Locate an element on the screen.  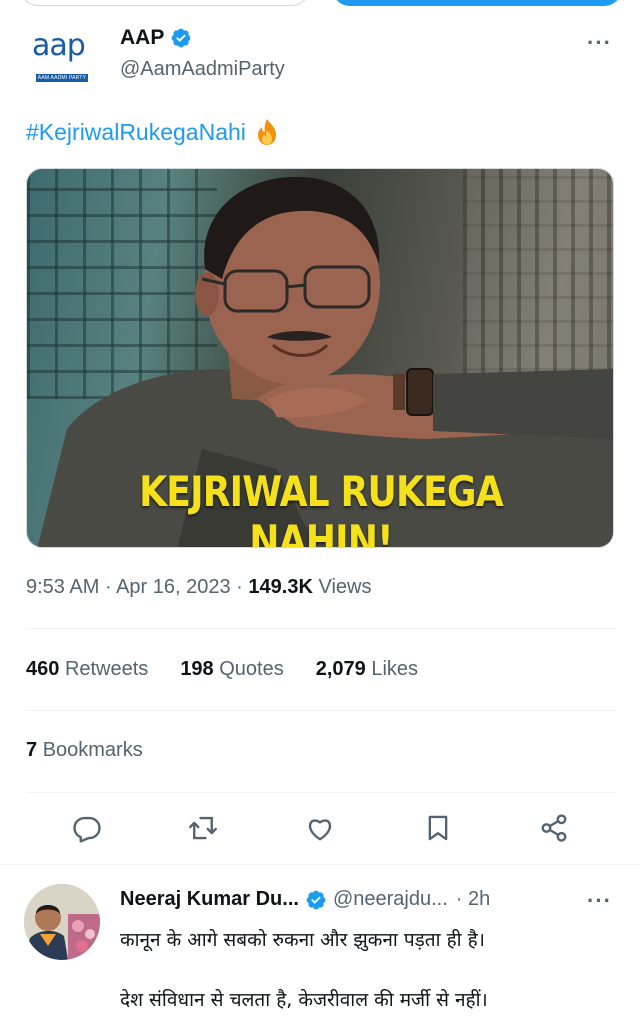
quotes-stat: 198 Quotes is located at coordinates (231, 669).